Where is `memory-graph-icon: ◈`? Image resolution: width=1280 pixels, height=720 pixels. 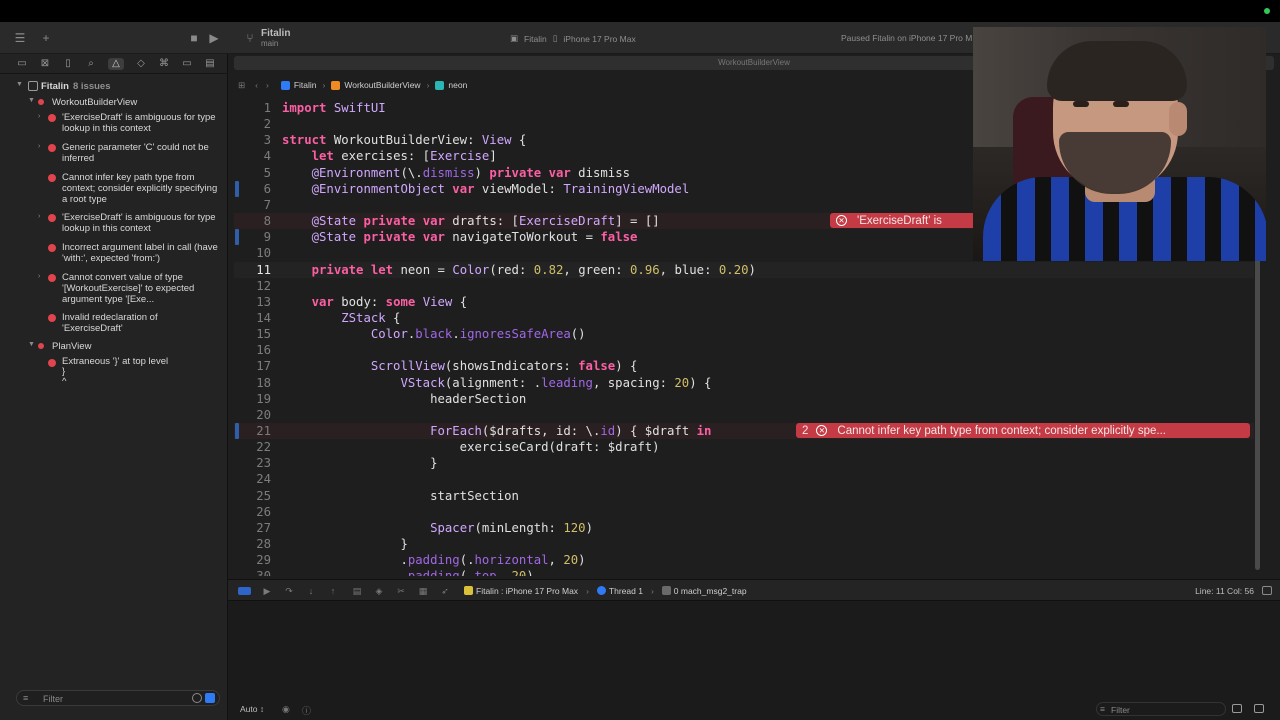 memory-graph-icon: ◈ is located at coordinates (379, 591).